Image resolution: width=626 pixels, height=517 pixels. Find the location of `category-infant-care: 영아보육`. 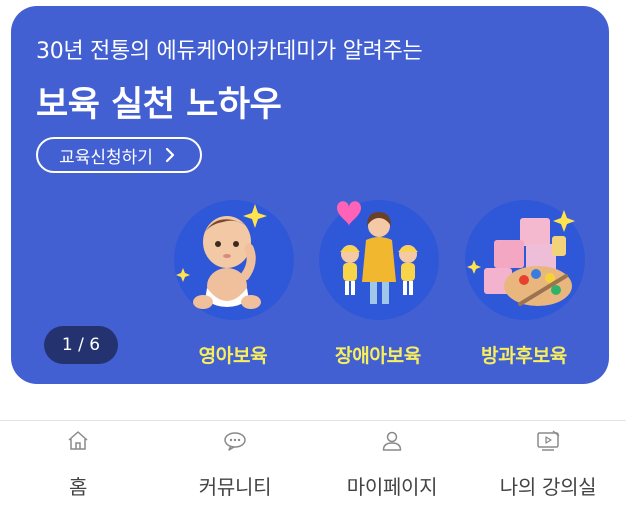

category-infant-care: 영아보육 is located at coordinates (233, 281).